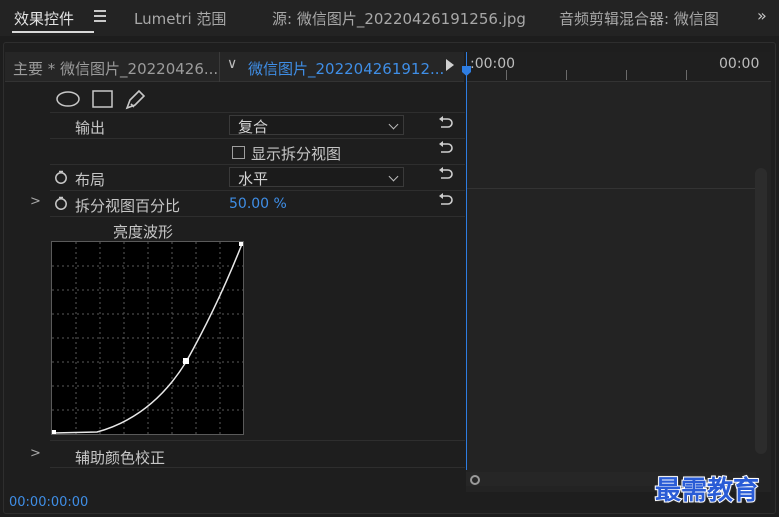 The image size is (779, 517). Describe the element at coordinates (135, 99) in the screenshot. I see `pen-mask-icon` at that location.